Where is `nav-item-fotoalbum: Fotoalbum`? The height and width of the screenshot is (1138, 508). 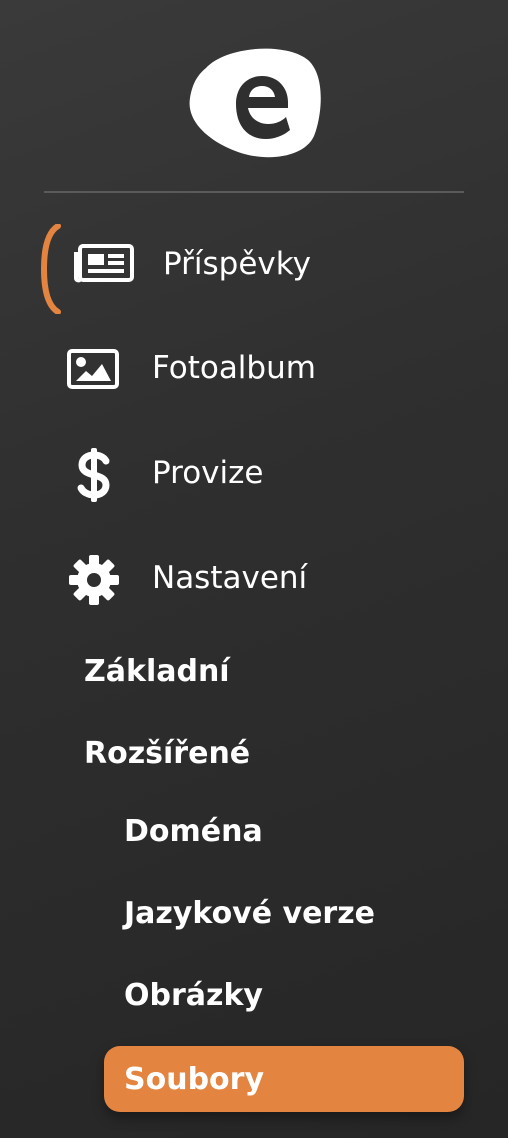 nav-item-fotoalbum: Fotoalbum is located at coordinates (254, 370).